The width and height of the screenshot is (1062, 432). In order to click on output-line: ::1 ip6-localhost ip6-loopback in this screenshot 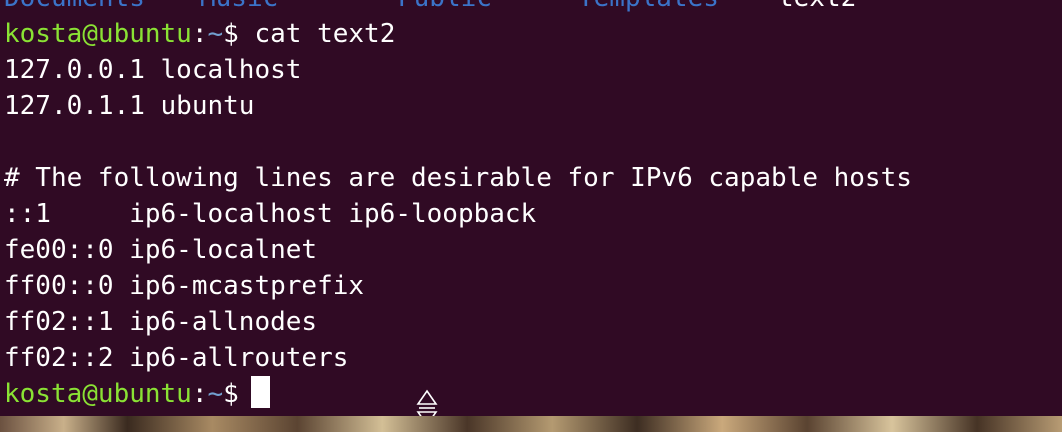, I will do `click(270, 214)`.